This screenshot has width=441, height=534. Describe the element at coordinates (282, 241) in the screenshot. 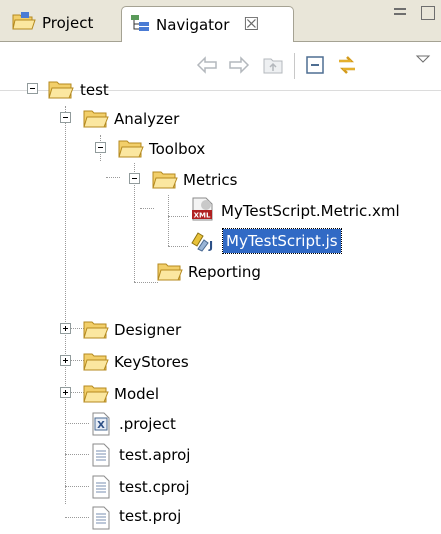

I see `tree-item-test-script-js: MyTestScript.js` at that location.